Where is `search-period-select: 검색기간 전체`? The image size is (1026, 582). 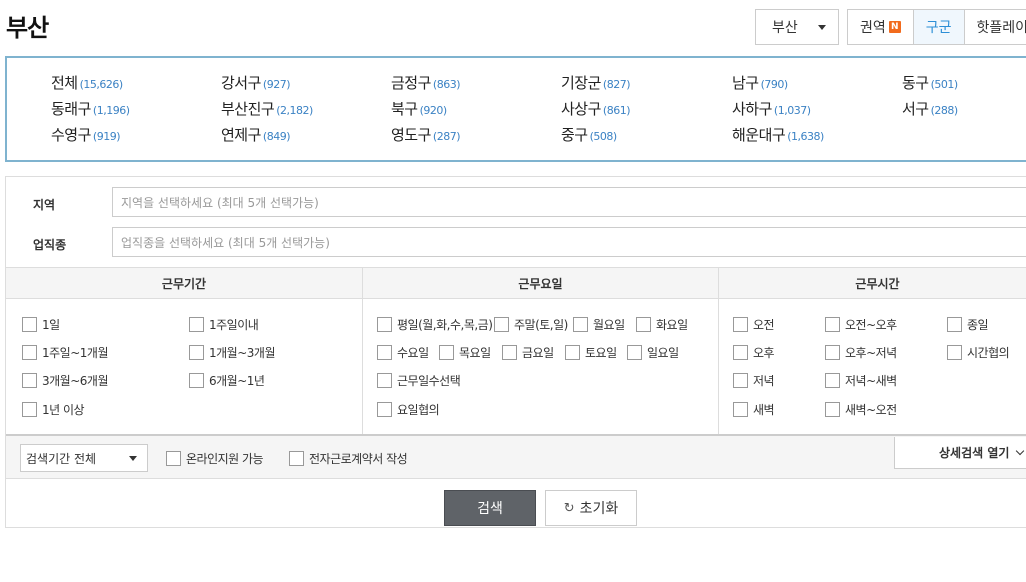
search-period-select: 검색기간 전체 is located at coordinates (84, 458).